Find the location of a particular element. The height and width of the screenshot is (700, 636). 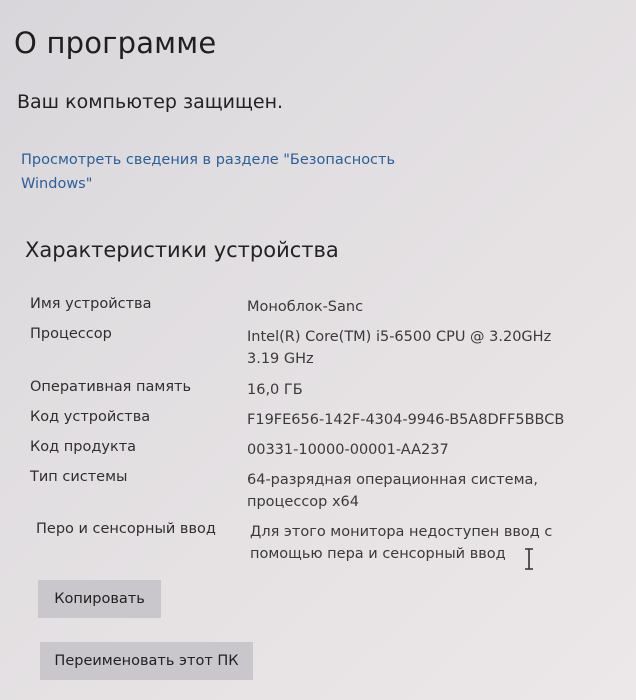

text-cursor-icon is located at coordinates (529, 559).